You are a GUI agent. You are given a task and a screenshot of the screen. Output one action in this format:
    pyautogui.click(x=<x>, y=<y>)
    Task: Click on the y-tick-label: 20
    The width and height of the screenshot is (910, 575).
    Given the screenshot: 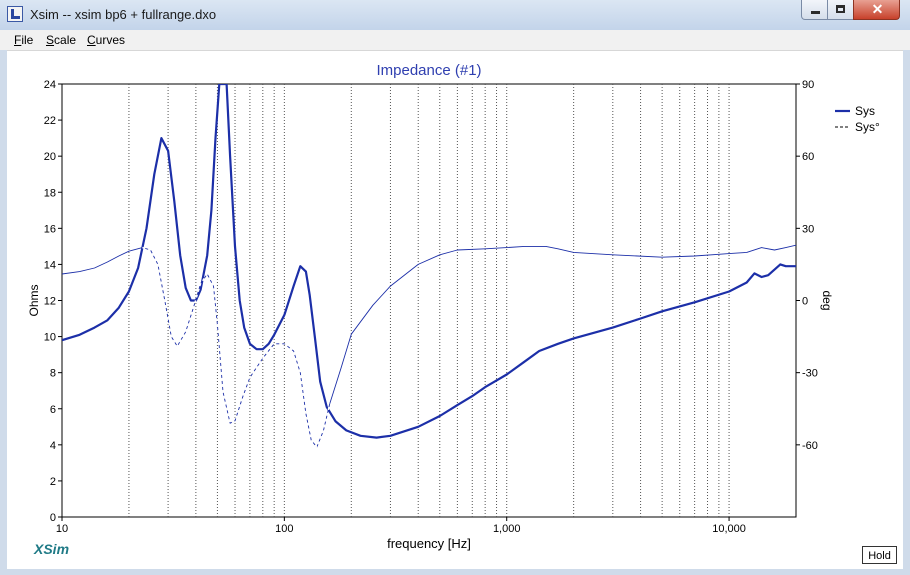 What is the action you would take?
    pyautogui.click(x=50, y=157)
    